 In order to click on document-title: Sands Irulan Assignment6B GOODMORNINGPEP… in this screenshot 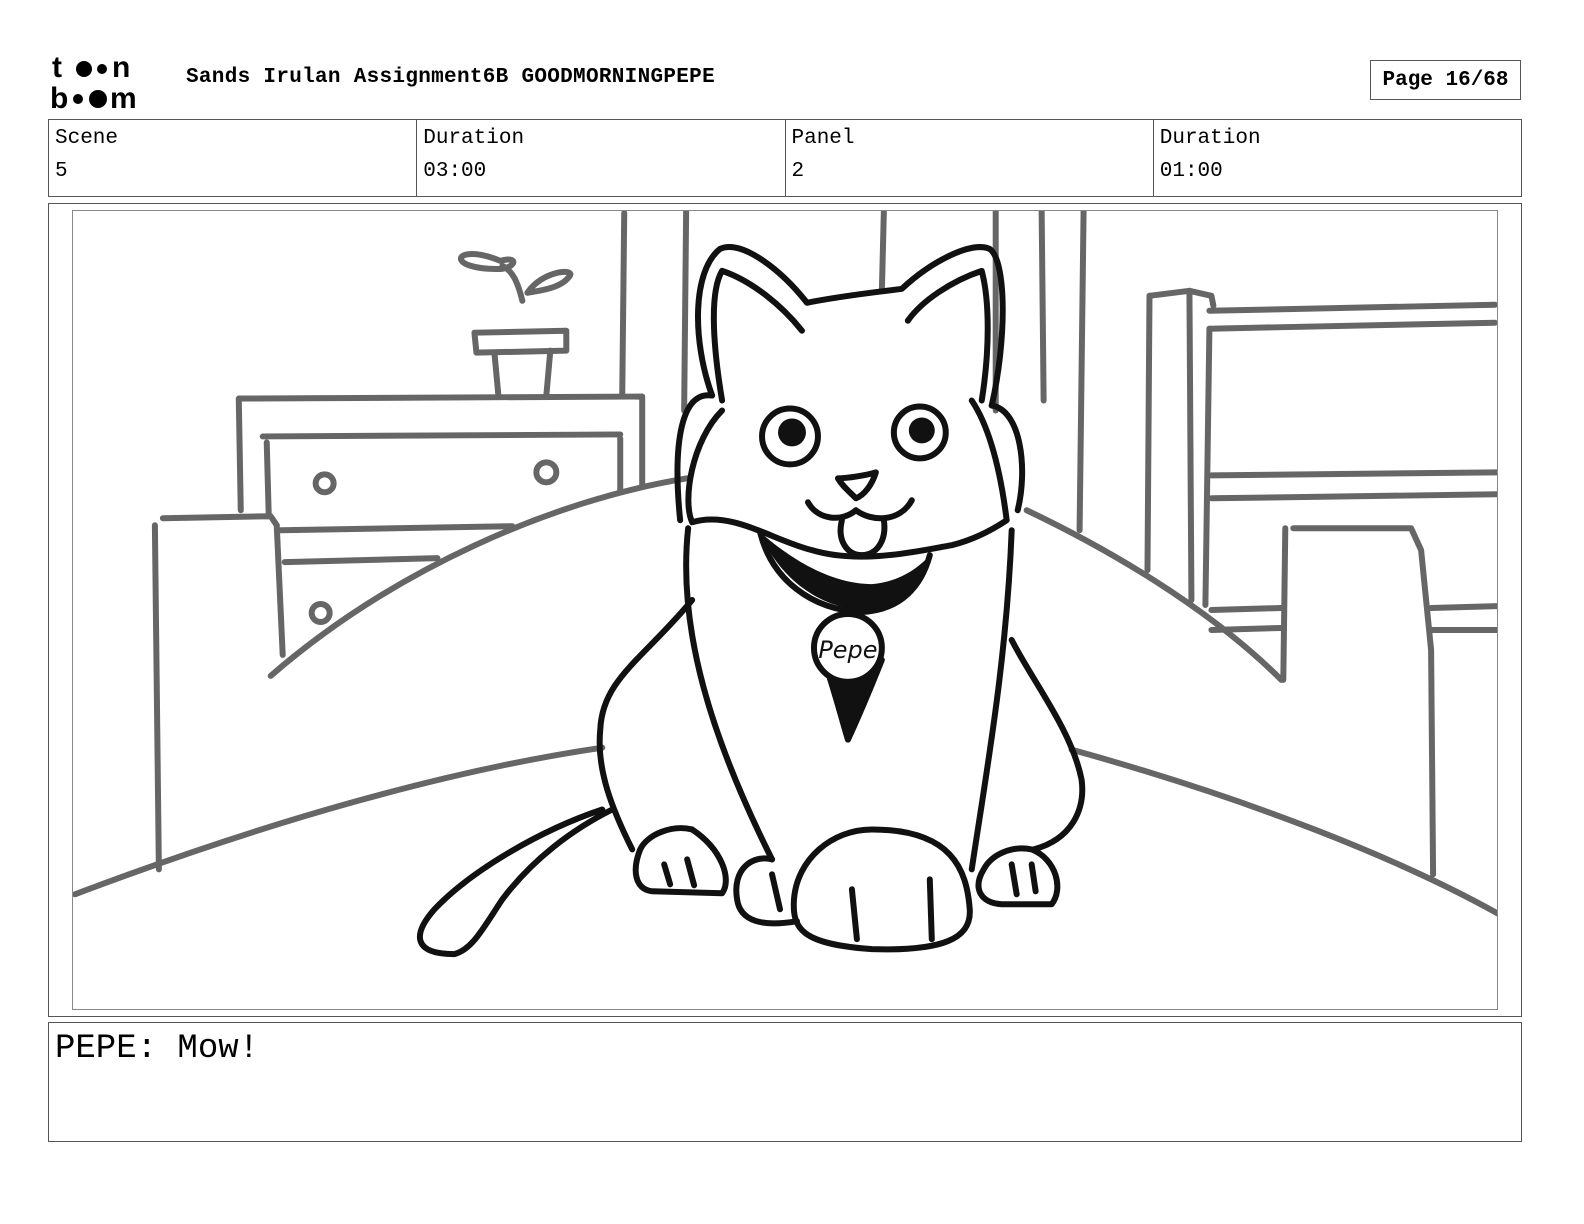, I will do `click(450, 77)`.